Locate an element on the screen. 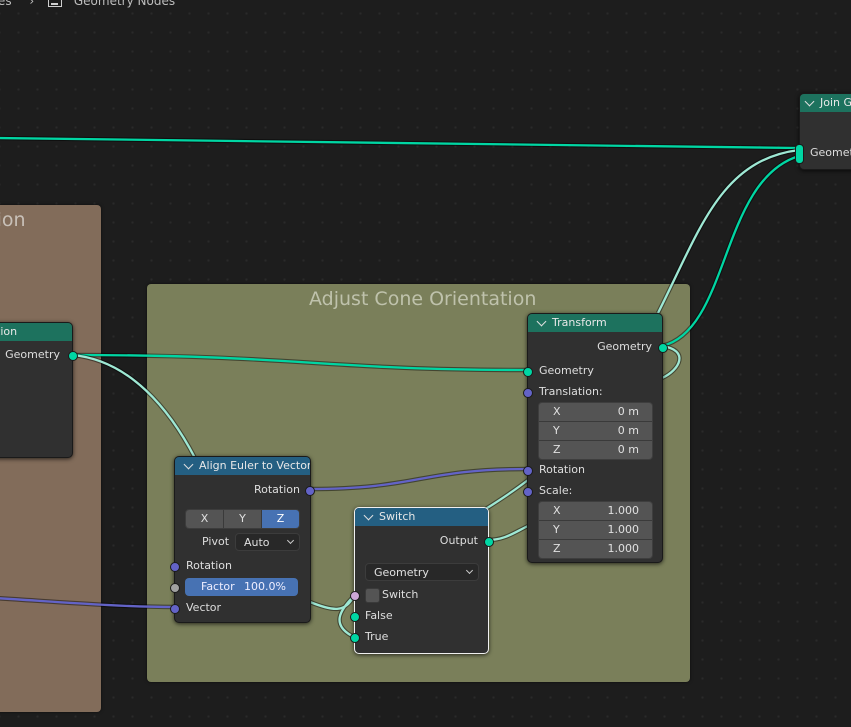 The image size is (851, 727). socket-output is located at coordinates (489, 542).